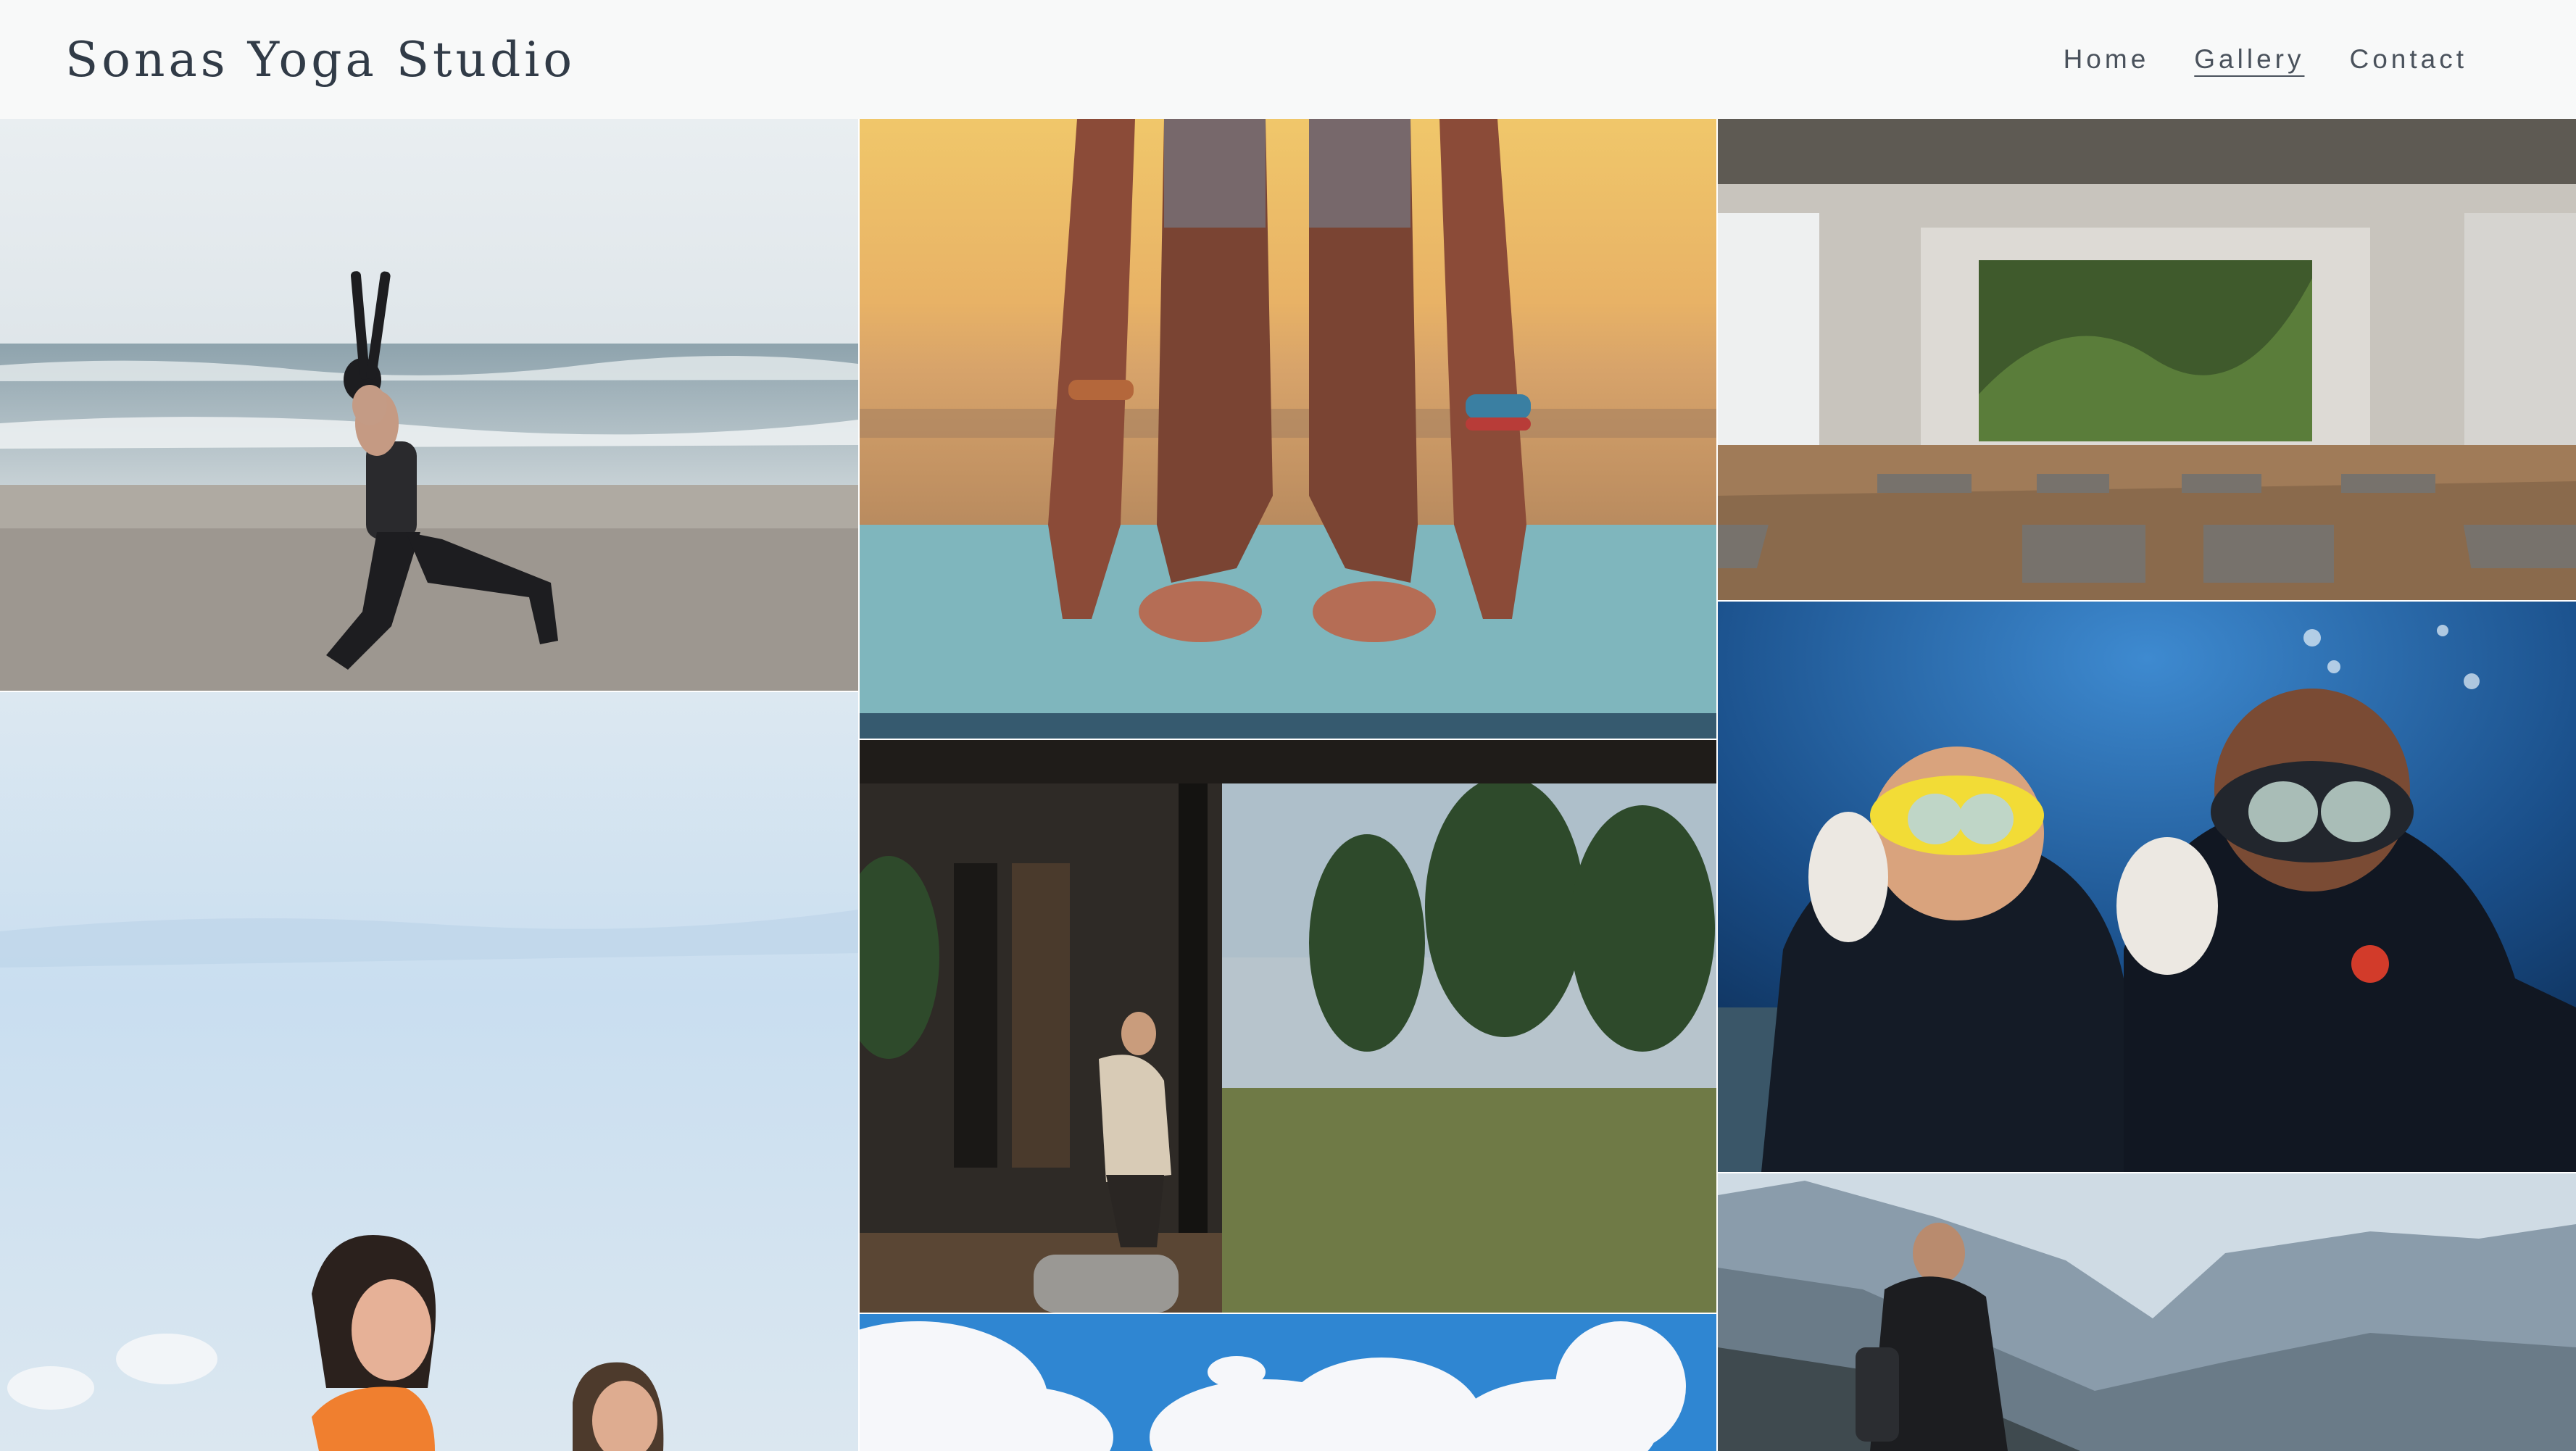 The image size is (2576, 1451). I want to click on scuba-divers-image, so click(2147, 887).